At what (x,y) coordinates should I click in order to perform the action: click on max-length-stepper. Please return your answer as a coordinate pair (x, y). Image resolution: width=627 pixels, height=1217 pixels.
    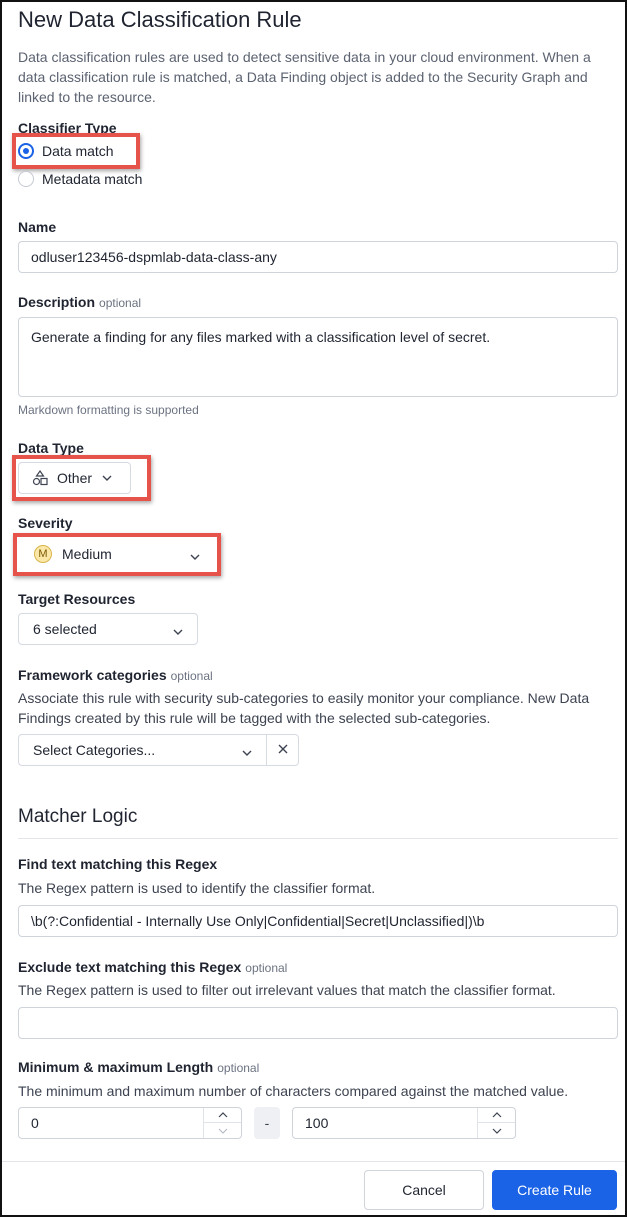
    Looking at the image, I should click on (496, 1123).